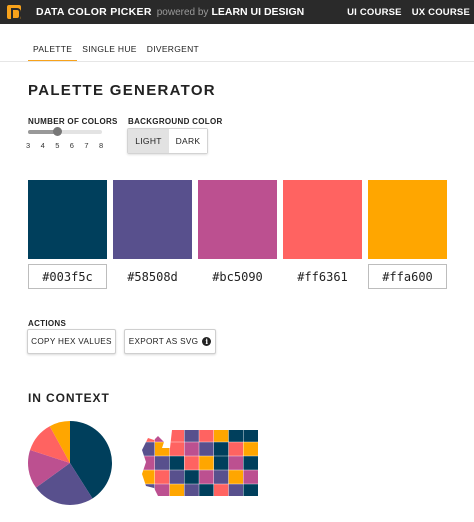 This screenshot has height=522, width=474. What do you see at coordinates (67, 276) in the screenshot?
I see `hex-input-1: #003f5c` at bounding box center [67, 276].